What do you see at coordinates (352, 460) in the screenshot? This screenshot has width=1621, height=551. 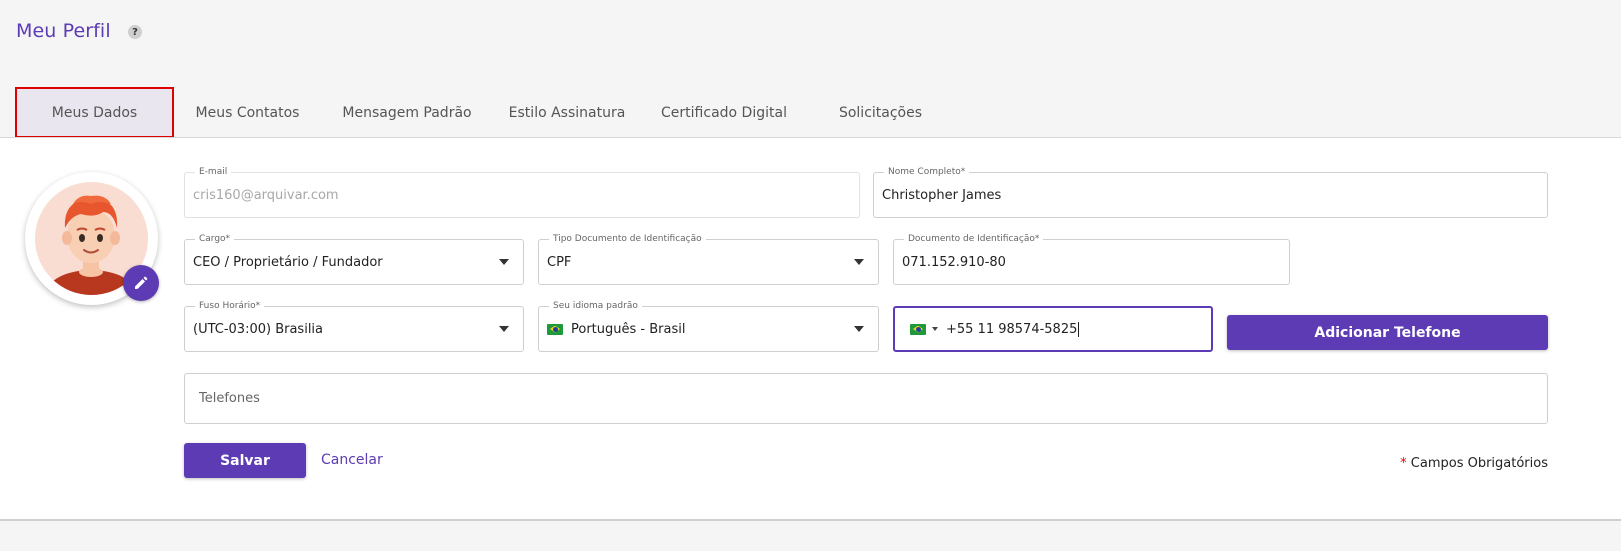 I see `cancel-button: Cancelar` at bounding box center [352, 460].